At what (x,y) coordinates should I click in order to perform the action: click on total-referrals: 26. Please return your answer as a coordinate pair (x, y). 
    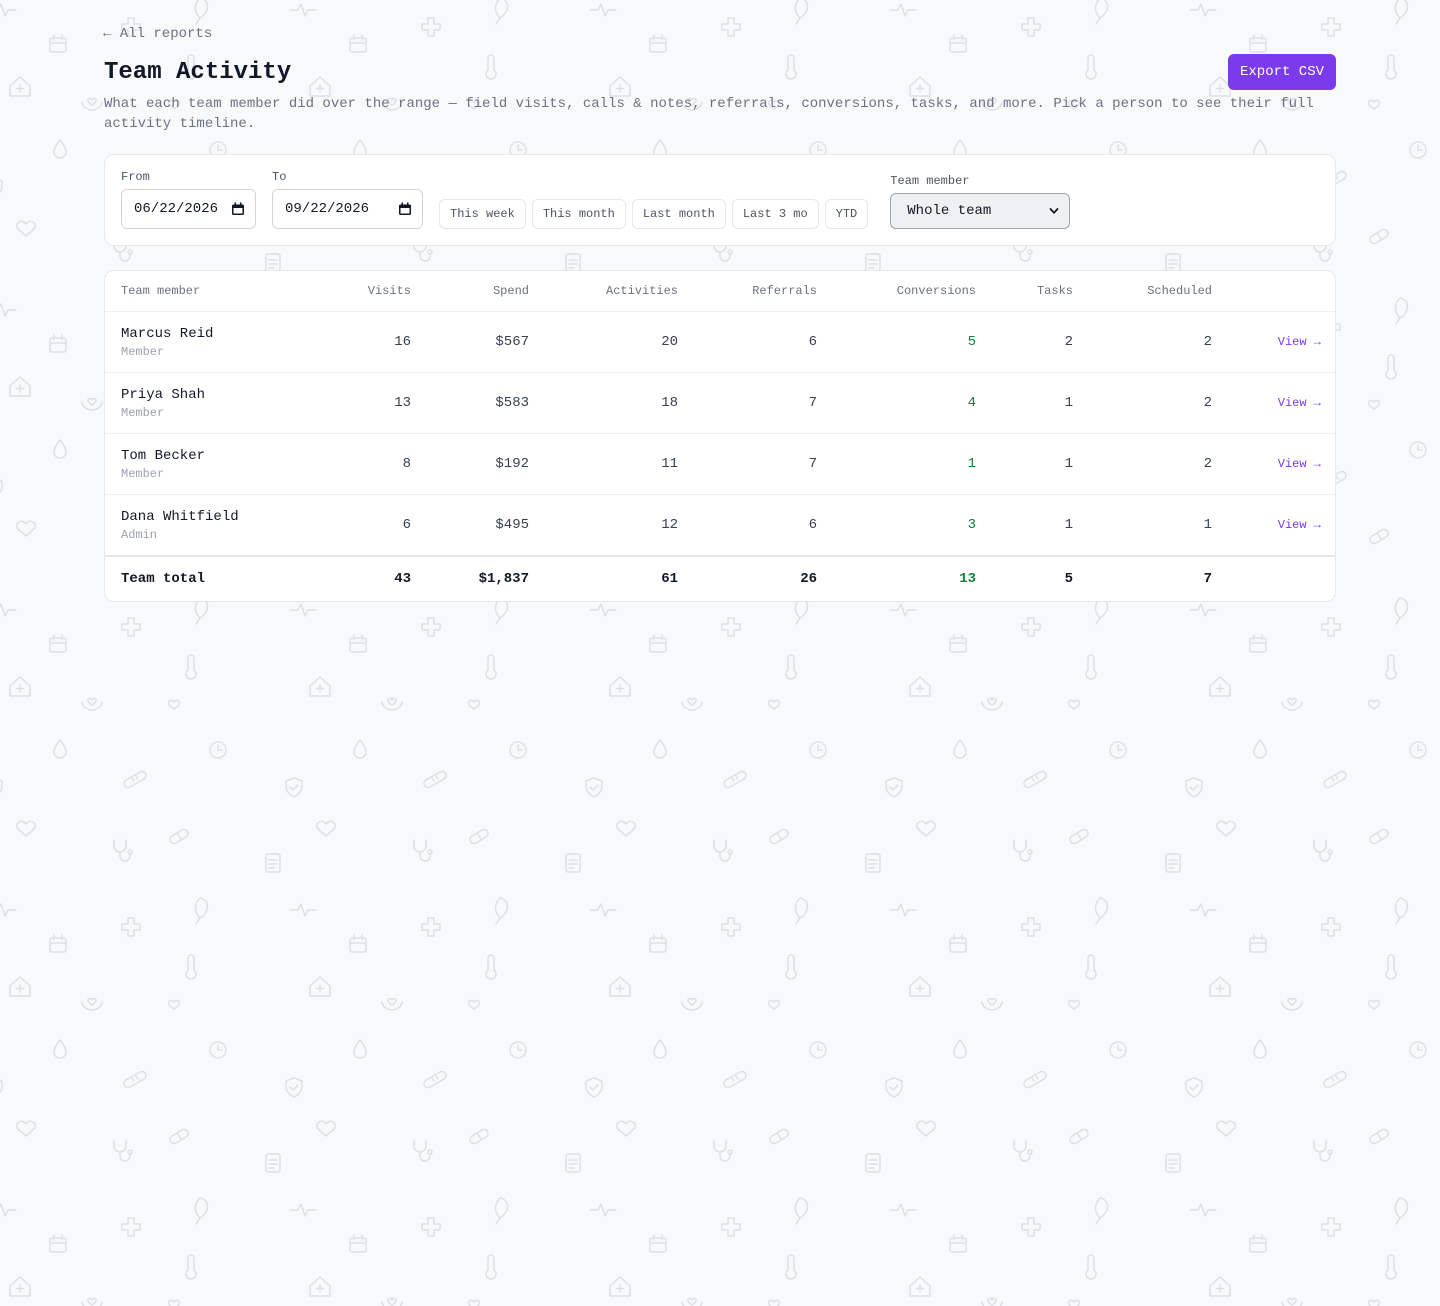
    Looking at the image, I should click on (747, 578).